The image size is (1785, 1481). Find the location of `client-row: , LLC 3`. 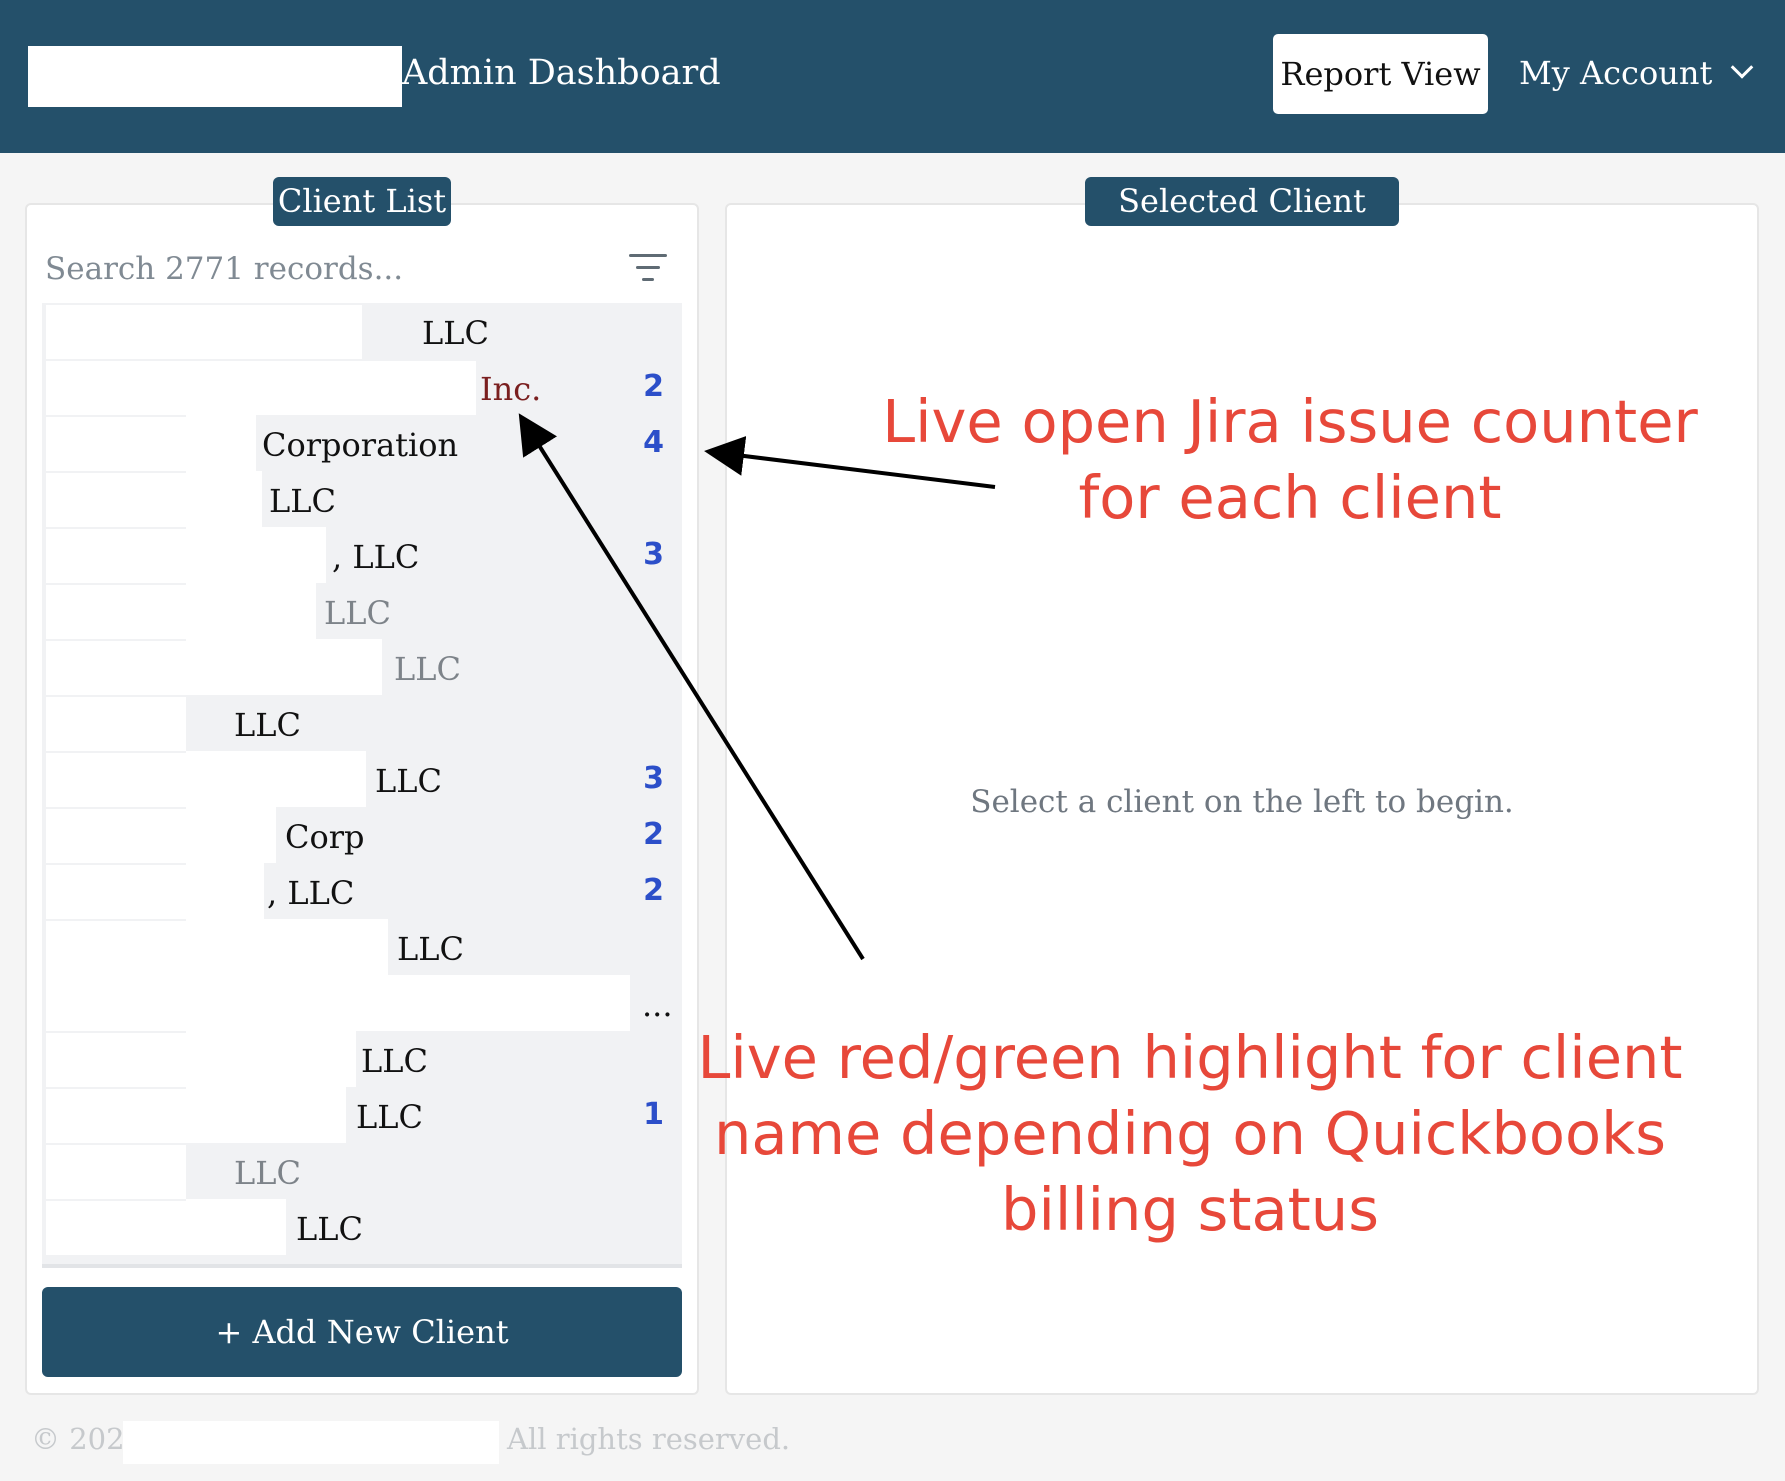

client-row: , LLC 3 is located at coordinates (362, 555).